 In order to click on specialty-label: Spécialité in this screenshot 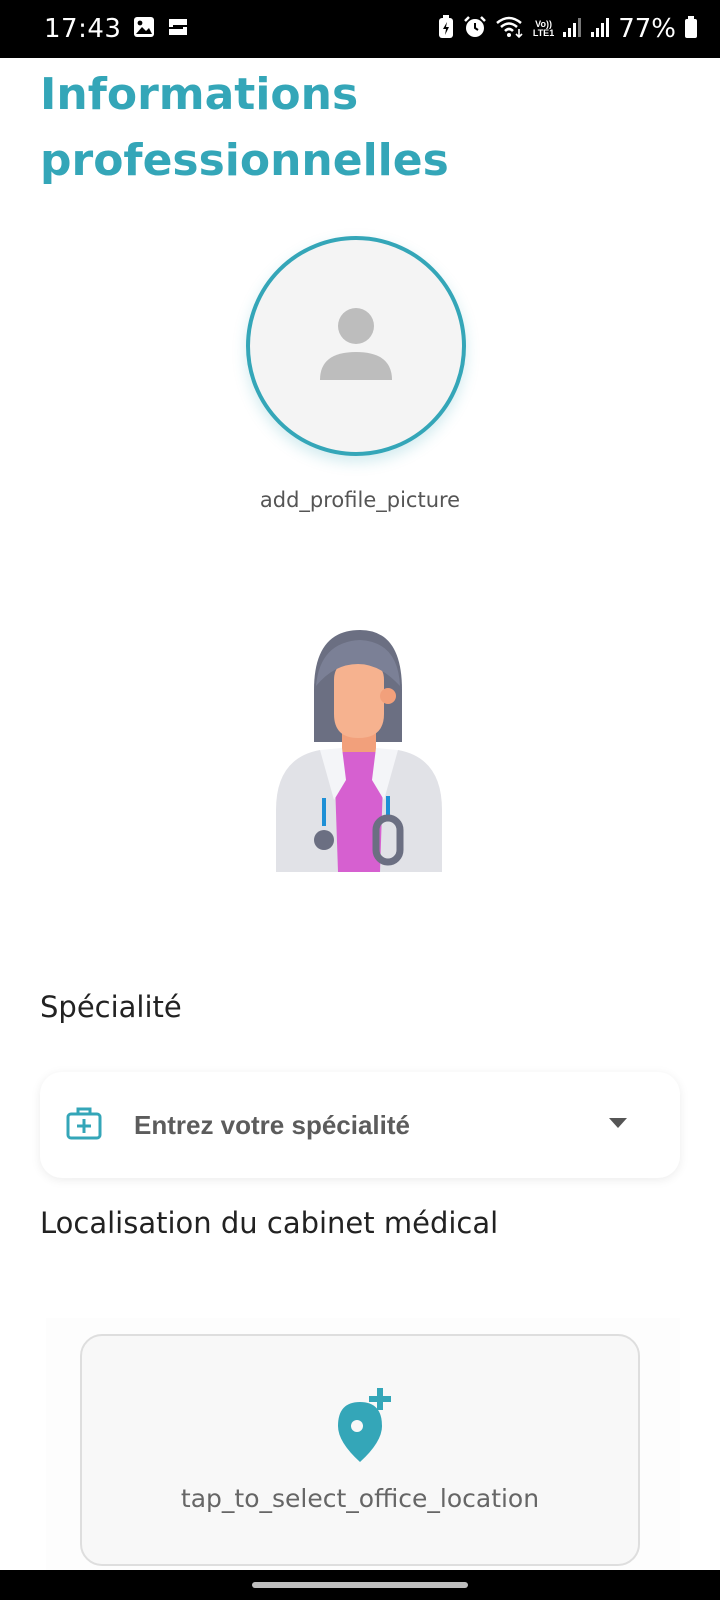, I will do `click(111, 1007)`.